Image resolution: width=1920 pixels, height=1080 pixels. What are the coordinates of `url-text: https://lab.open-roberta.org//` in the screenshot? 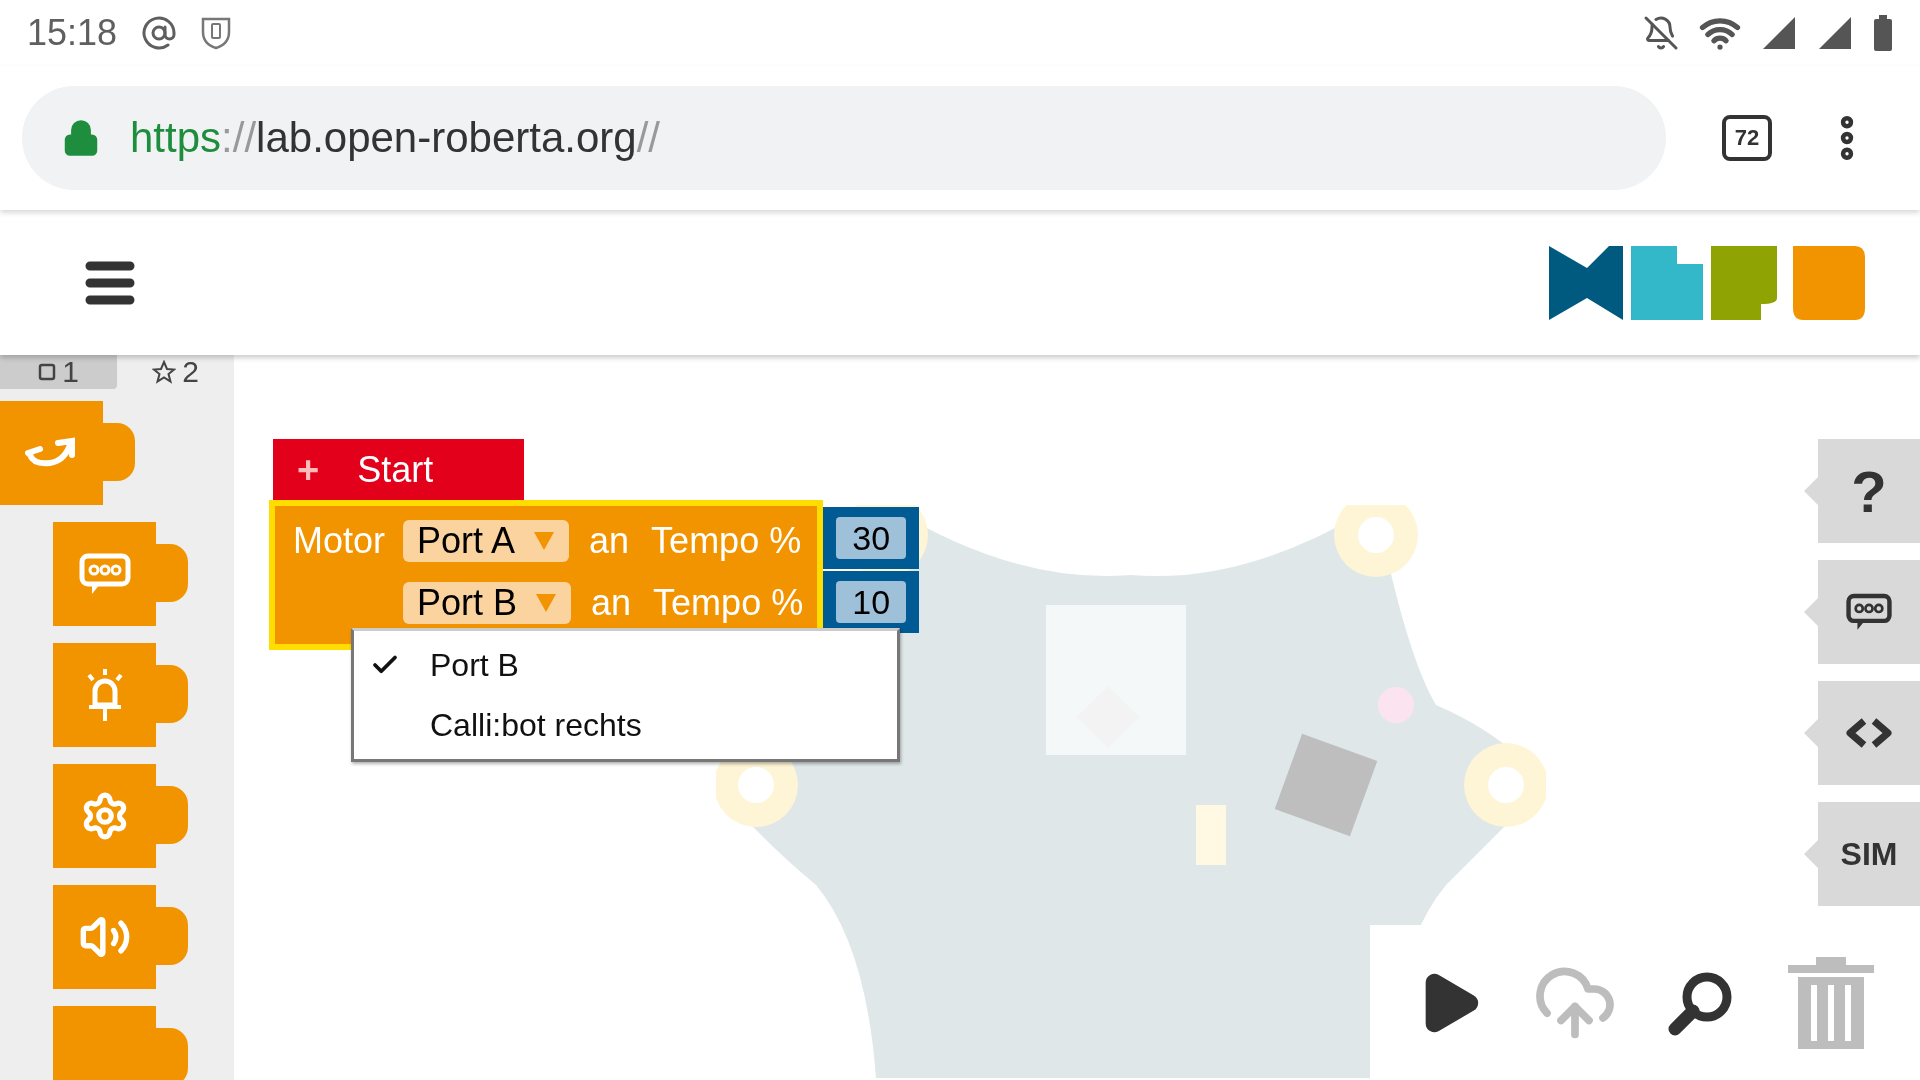 It's located at (395, 138).